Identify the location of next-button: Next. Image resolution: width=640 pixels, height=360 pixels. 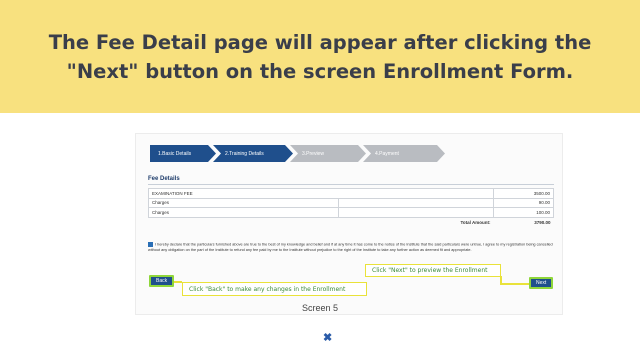
(541, 283).